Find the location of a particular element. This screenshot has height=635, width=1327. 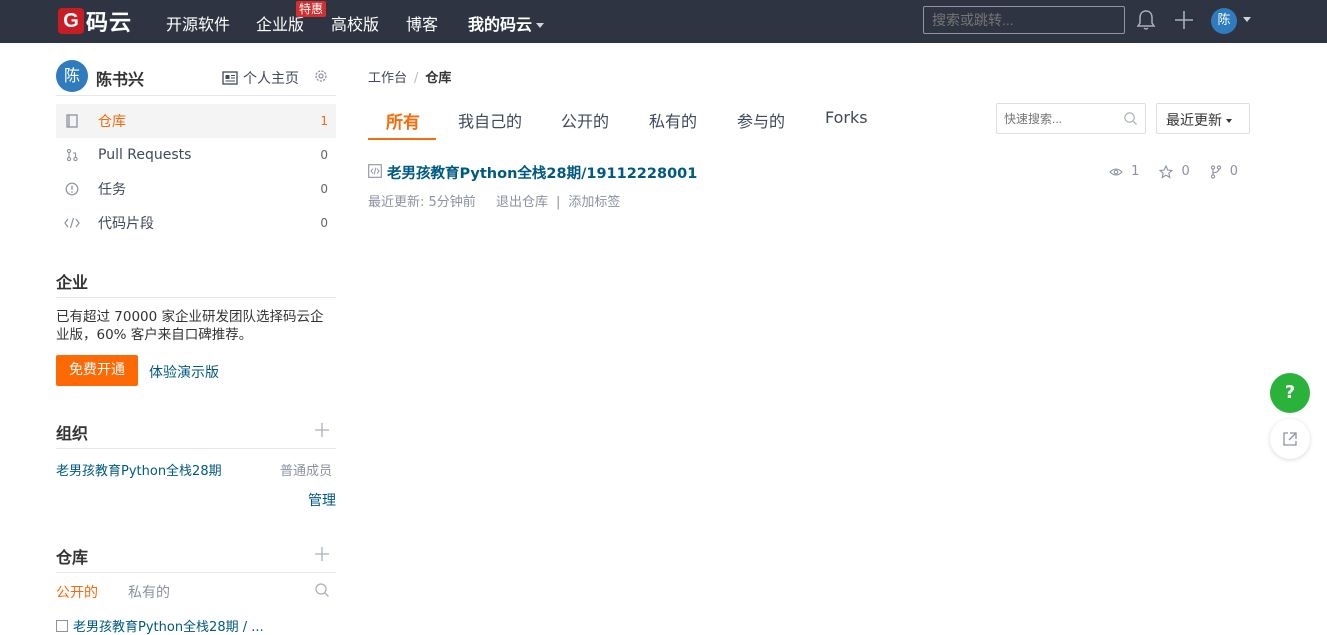

repo-stats: 1 0 0 is located at coordinates (1166, 171).